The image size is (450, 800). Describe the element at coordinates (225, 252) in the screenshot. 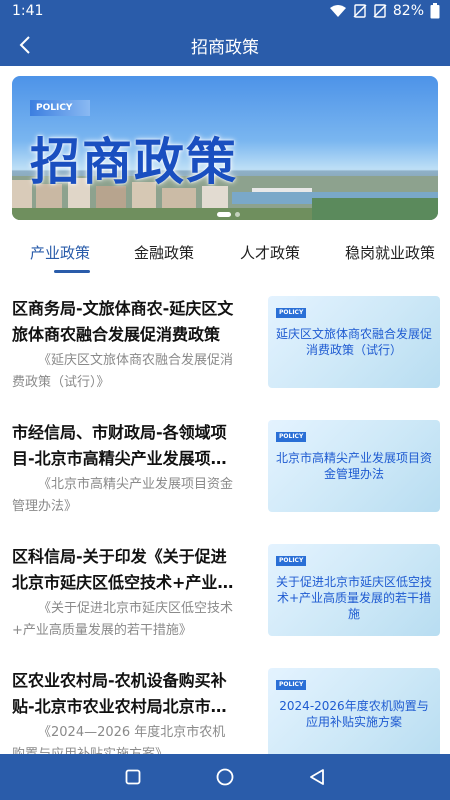

I see `policy-tabs: 产业政策 金融政策 人才政策 稳岗就业政策` at that location.